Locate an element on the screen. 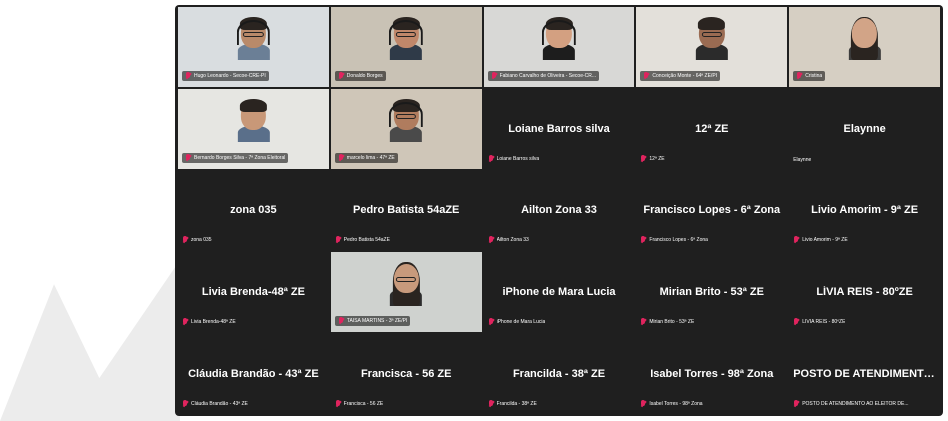  participant-display-name: Pedro Batista 54aZE is located at coordinates (406, 210).